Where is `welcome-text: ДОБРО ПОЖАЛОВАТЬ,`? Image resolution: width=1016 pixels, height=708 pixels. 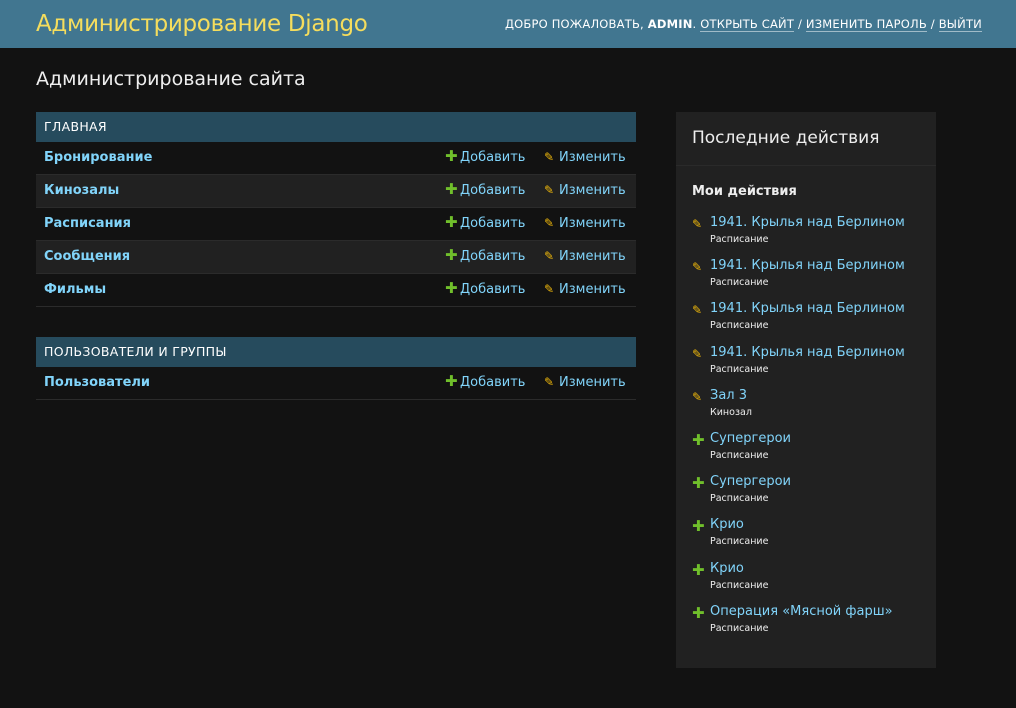
welcome-text: ДОБРО ПОЖАЛОВАТЬ, is located at coordinates (576, 24).